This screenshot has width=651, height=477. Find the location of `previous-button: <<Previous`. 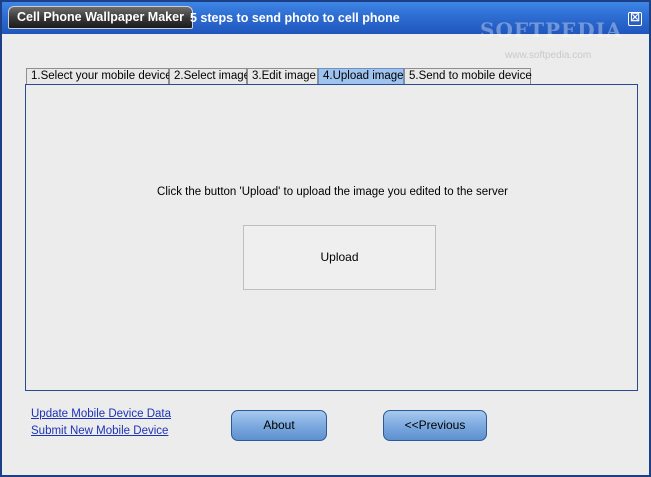

previous-button: <<Previous is located at coordinates (435, 425).